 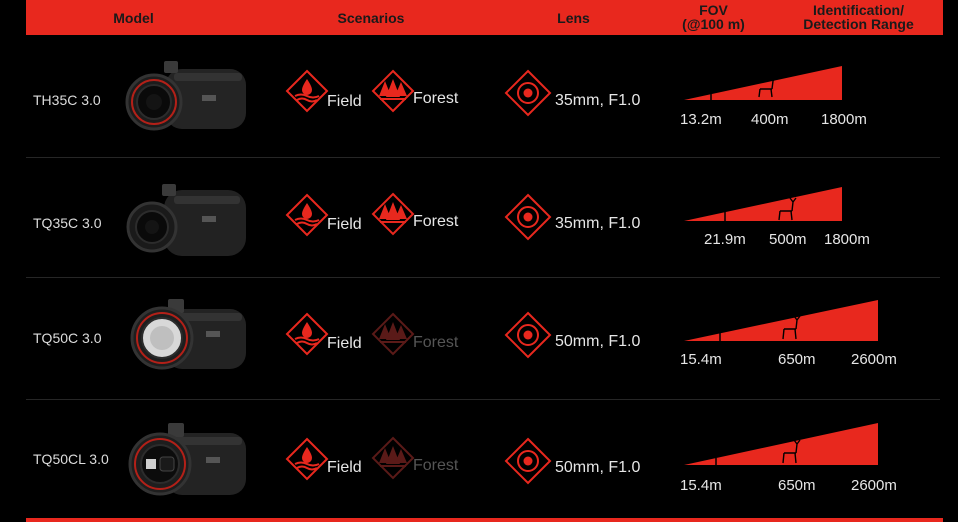 What do you see at coordinates (371, 18) in the screenshot?
I see `header-scenarios: Scenarios` at bounding box center [371, 18].